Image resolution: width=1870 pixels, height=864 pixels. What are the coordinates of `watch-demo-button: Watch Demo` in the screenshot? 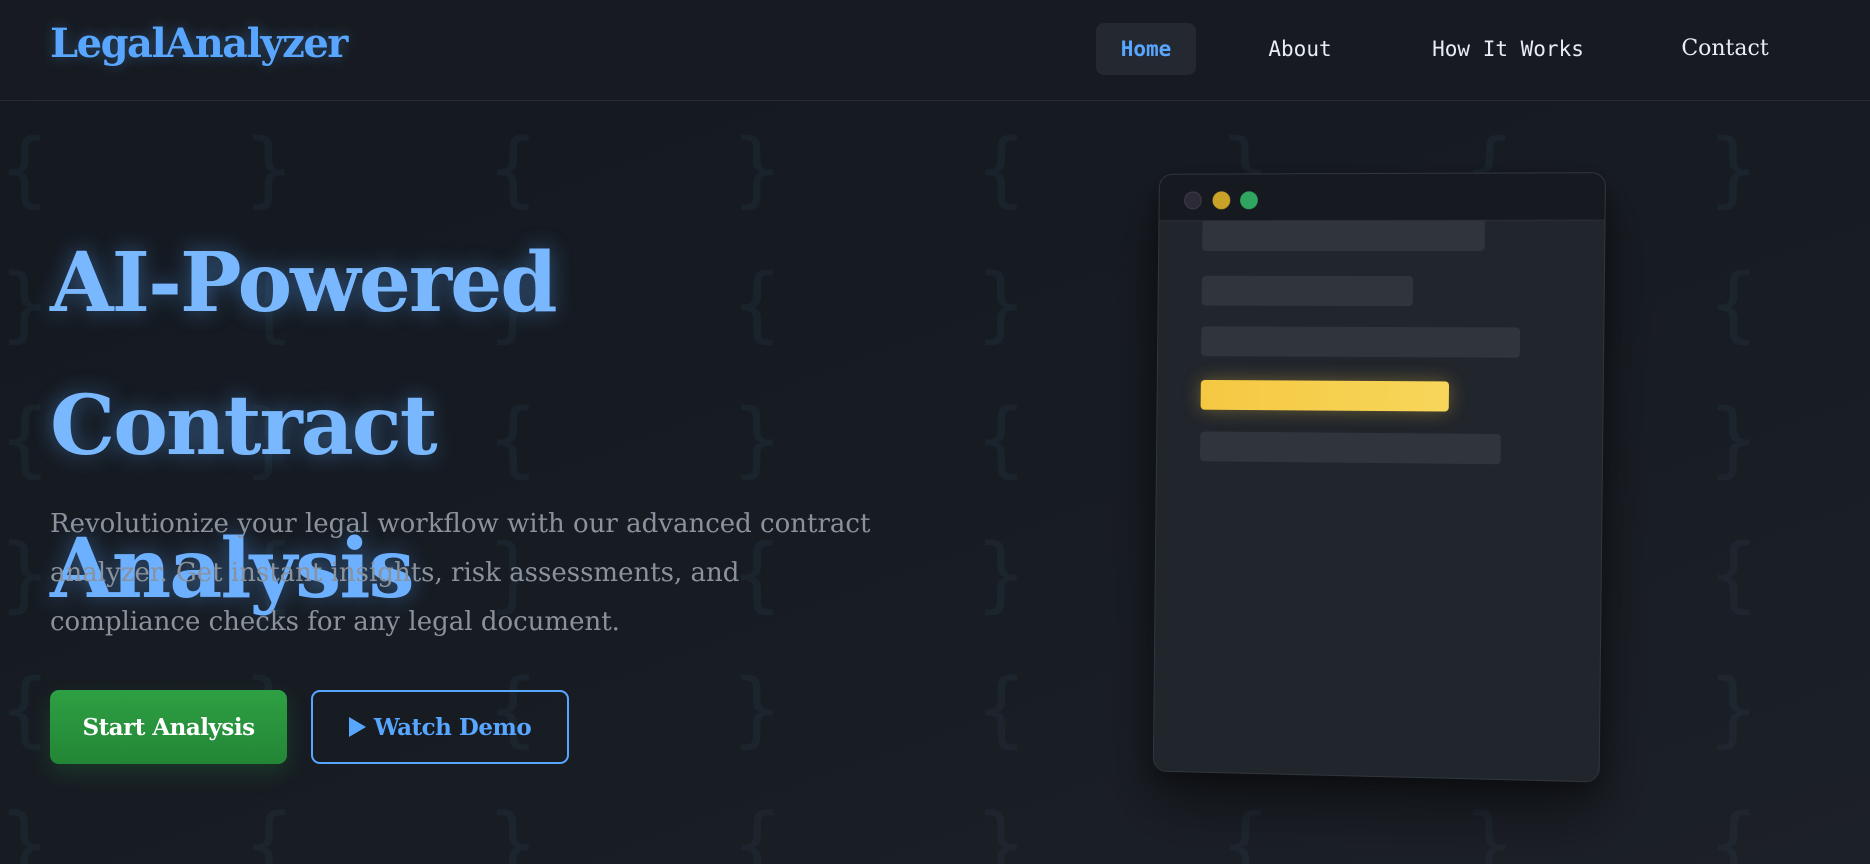 It's located at (440, 727).